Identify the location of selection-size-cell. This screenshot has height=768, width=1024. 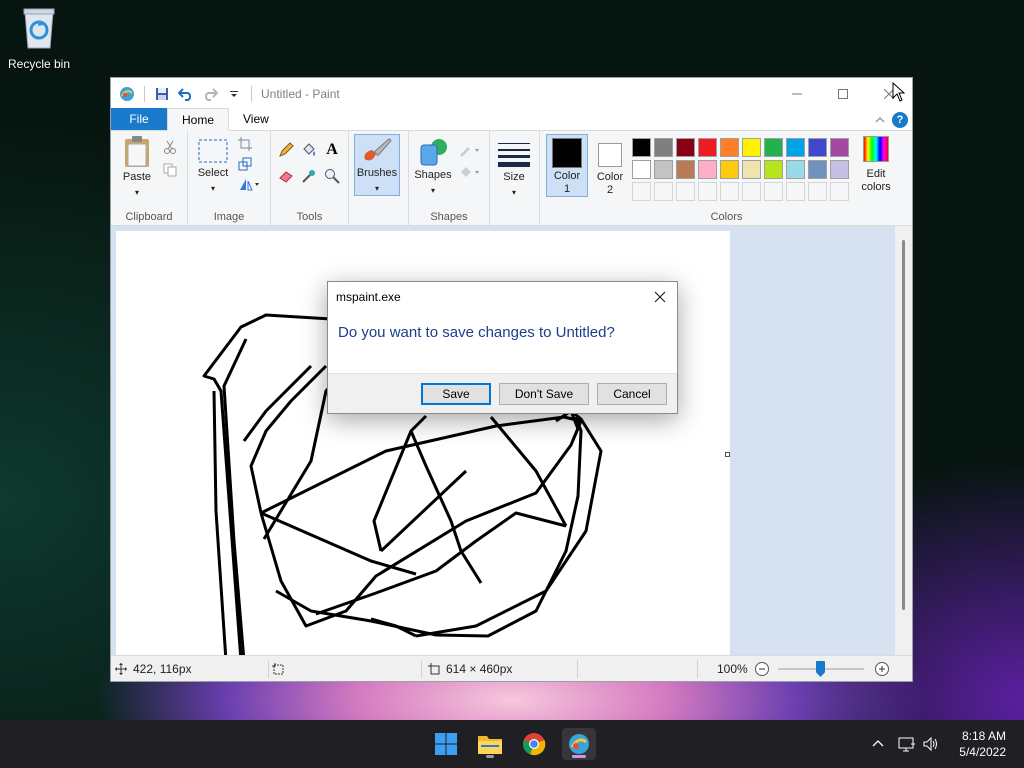
(278, 668).